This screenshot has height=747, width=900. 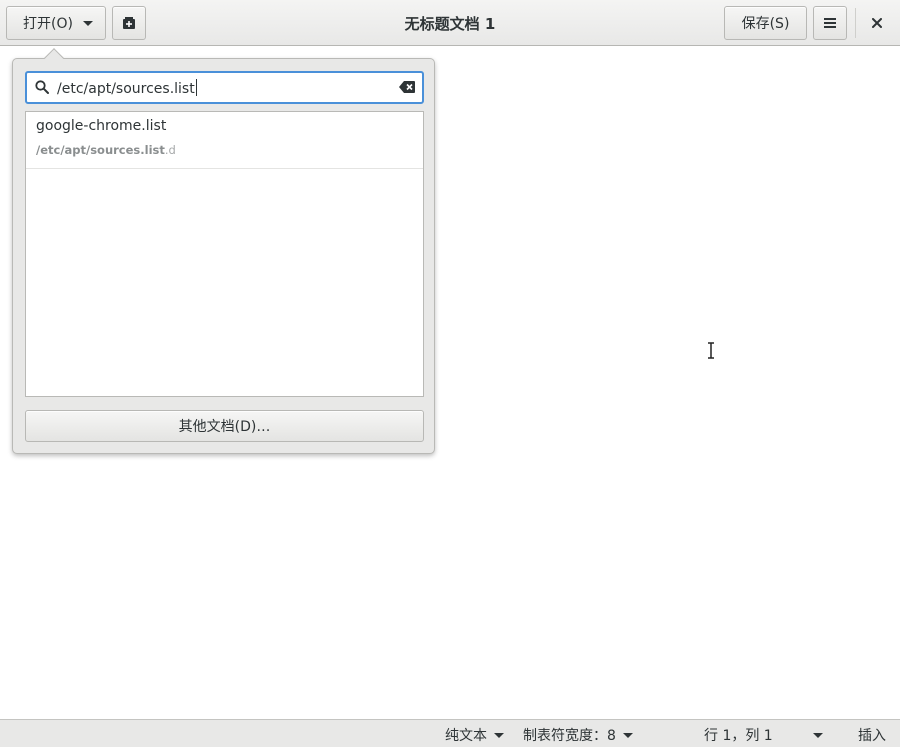 I want to click on result-path: /etc/apt/sources.list.d, so click(x=106, y=150).